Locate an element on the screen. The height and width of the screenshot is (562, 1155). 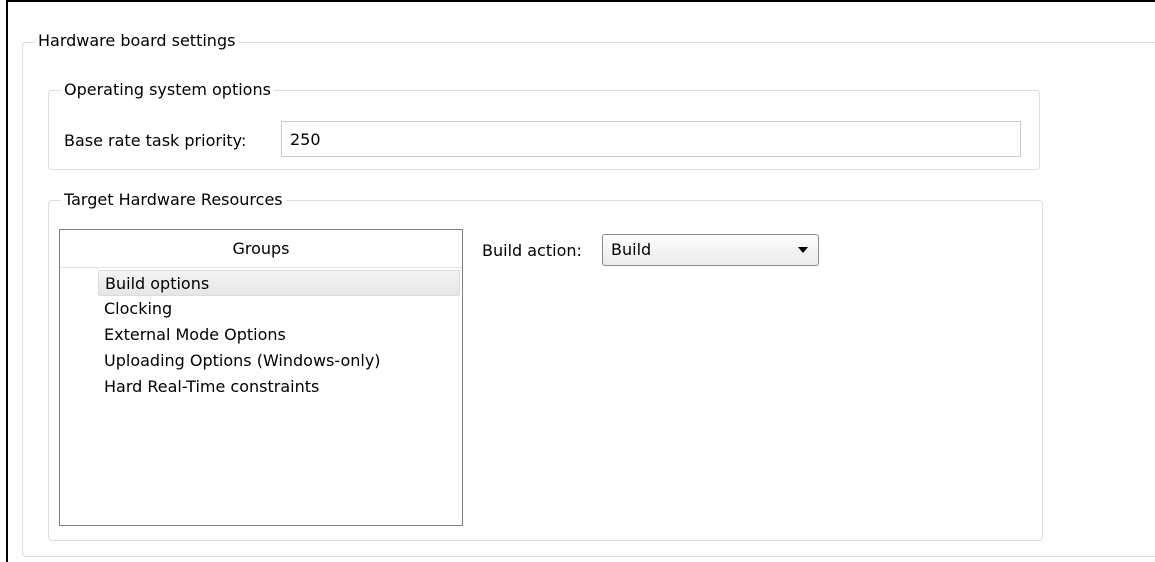
hardware-board-settings-title: Hardware board settings is located at coordinates (137, 41).